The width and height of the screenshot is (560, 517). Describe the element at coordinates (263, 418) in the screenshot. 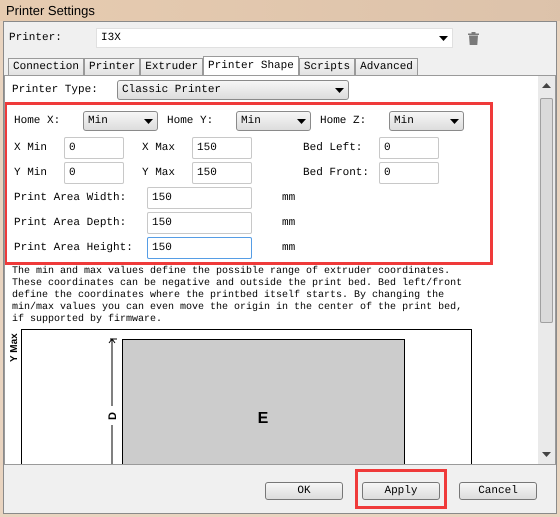

I see `bed-label: E` at that location.